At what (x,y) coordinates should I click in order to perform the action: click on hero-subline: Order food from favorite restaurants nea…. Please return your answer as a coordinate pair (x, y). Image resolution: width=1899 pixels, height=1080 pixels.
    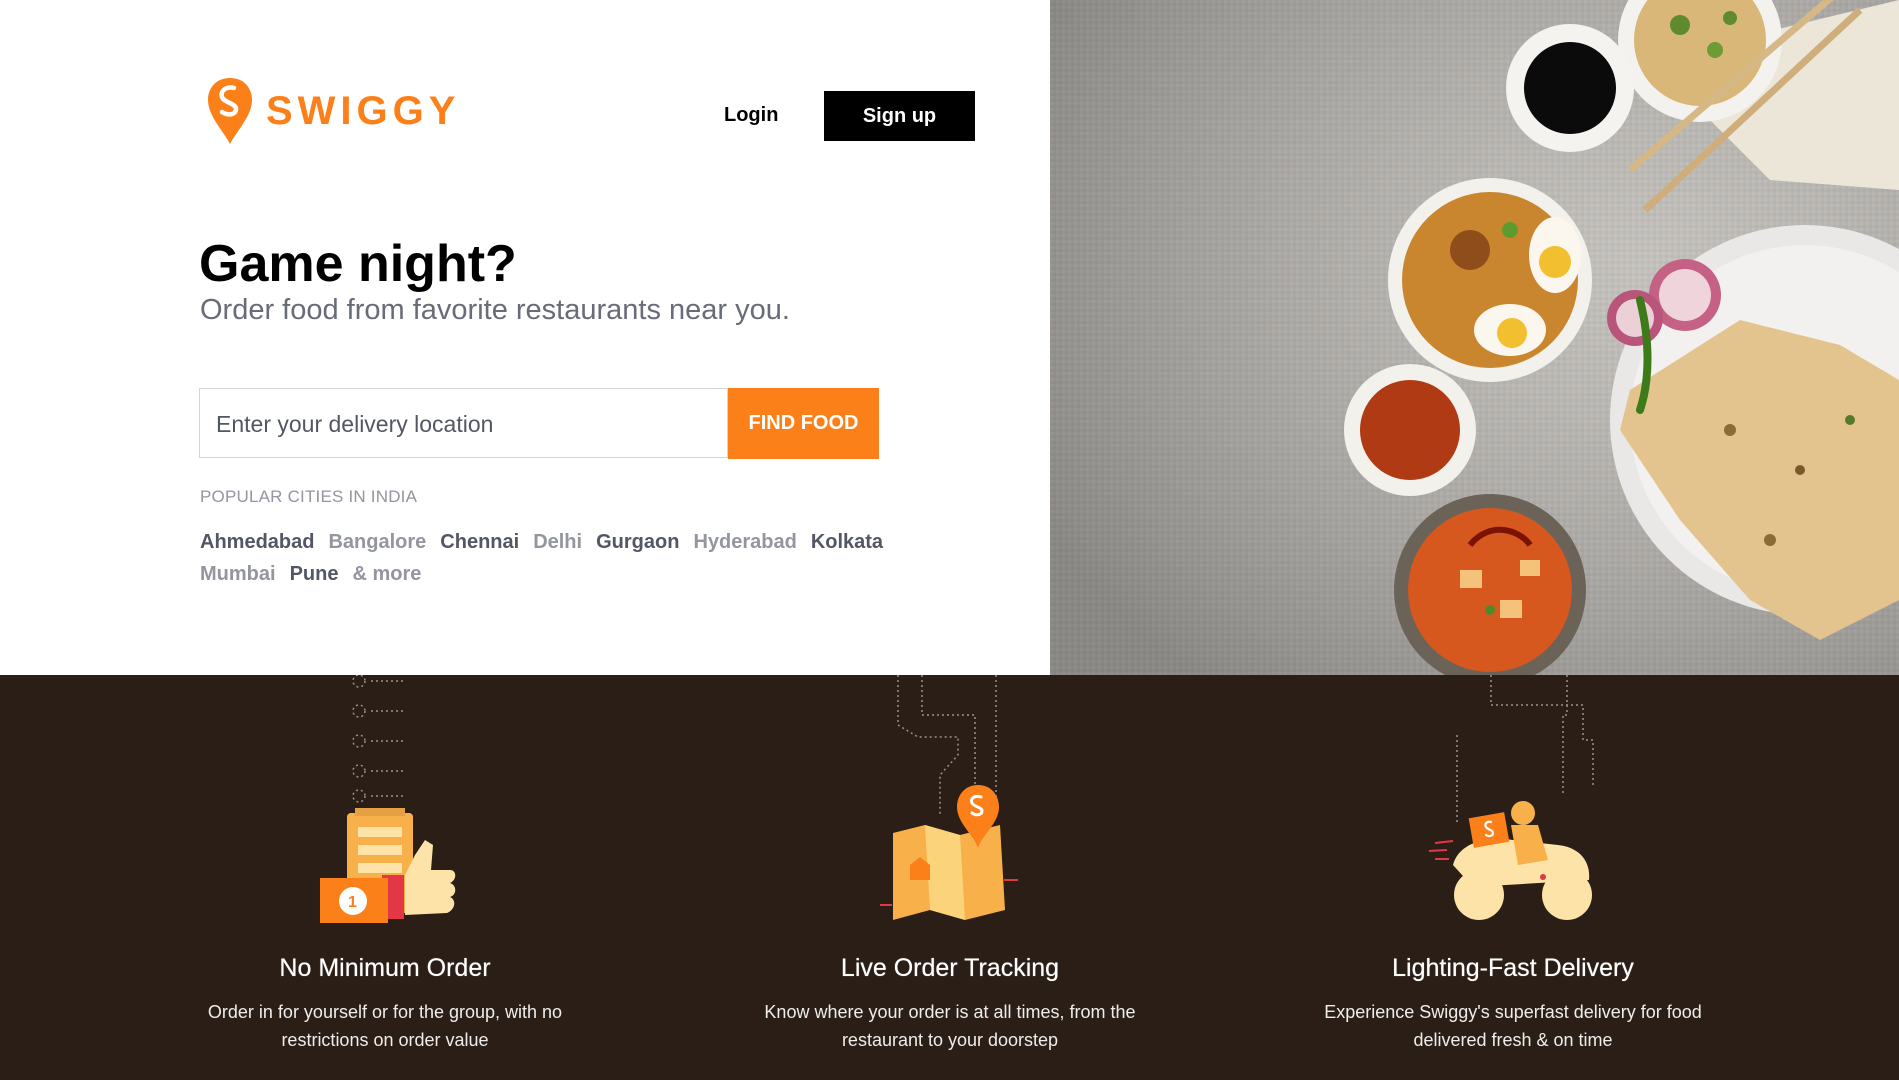
    Looking at the image, I should click on (495, 310).